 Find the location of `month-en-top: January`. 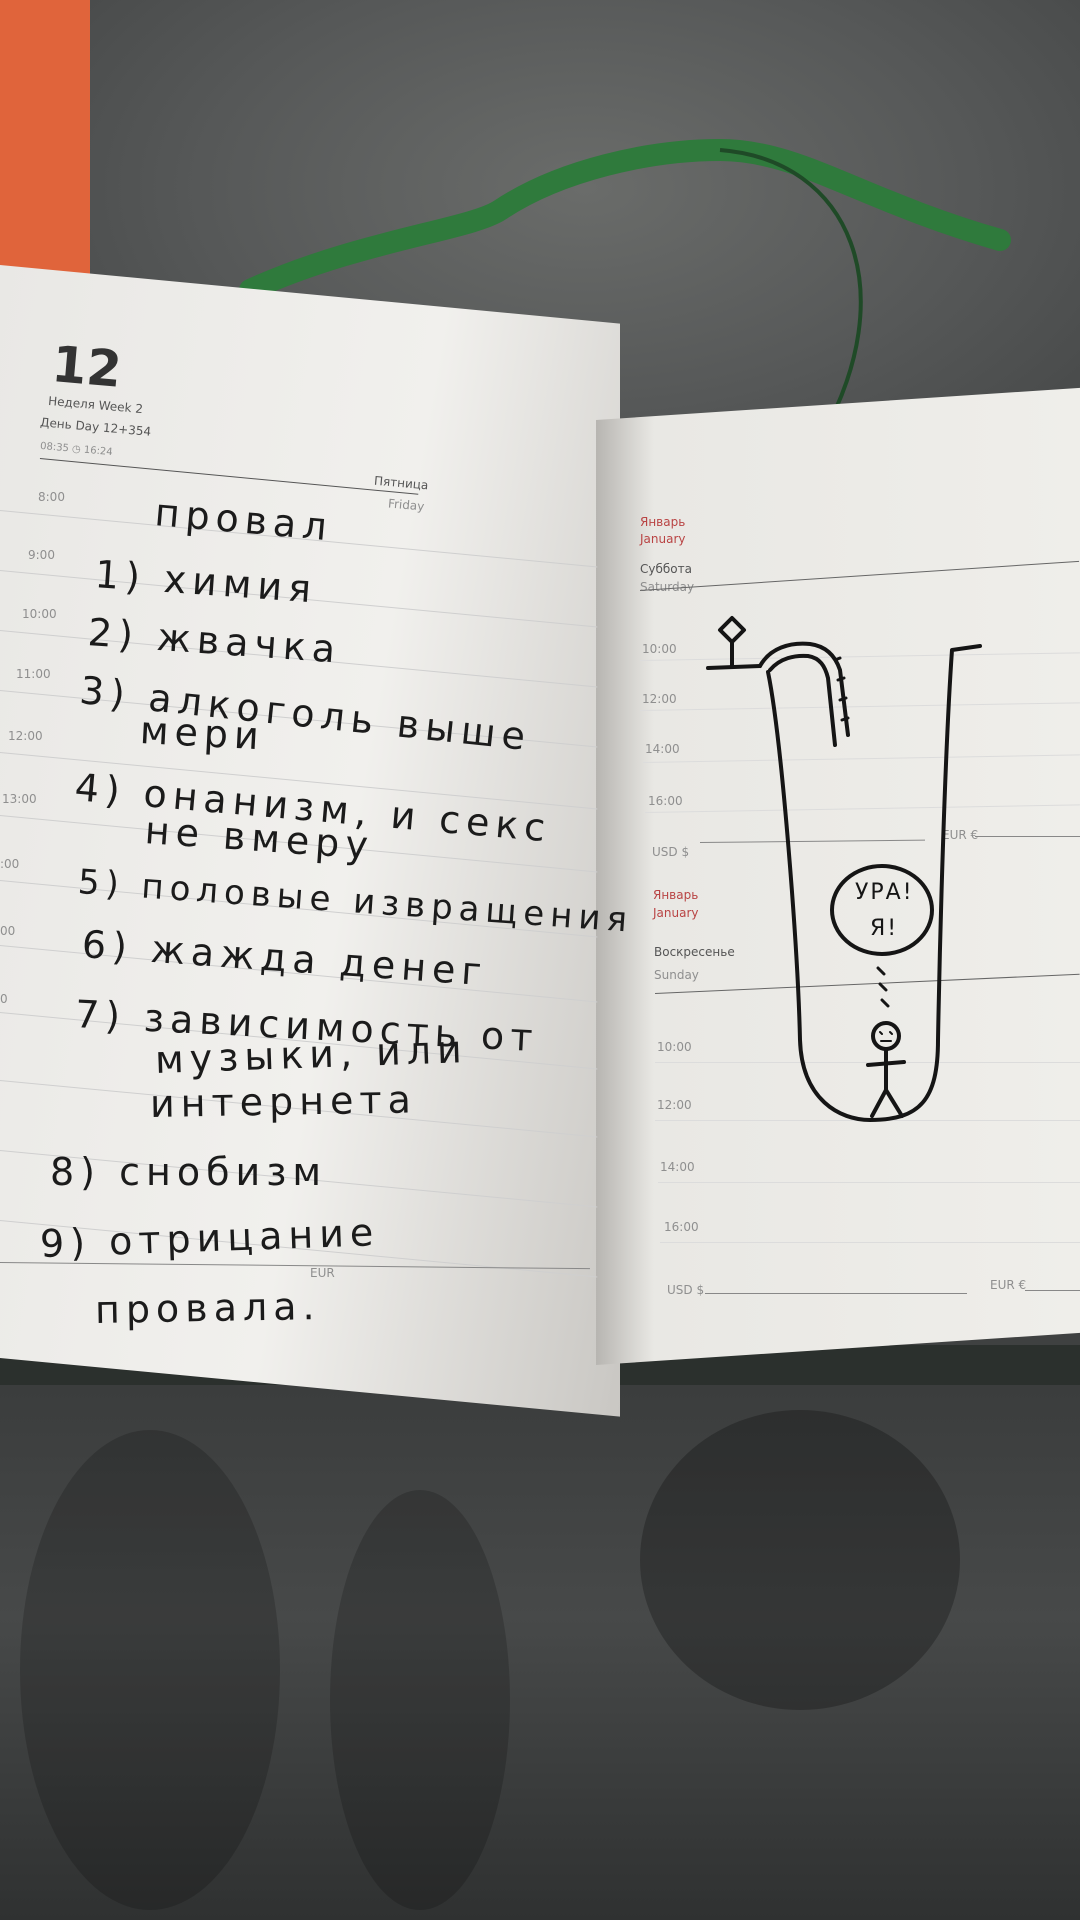

month-en-top: January is located at coordinates (663, 539).